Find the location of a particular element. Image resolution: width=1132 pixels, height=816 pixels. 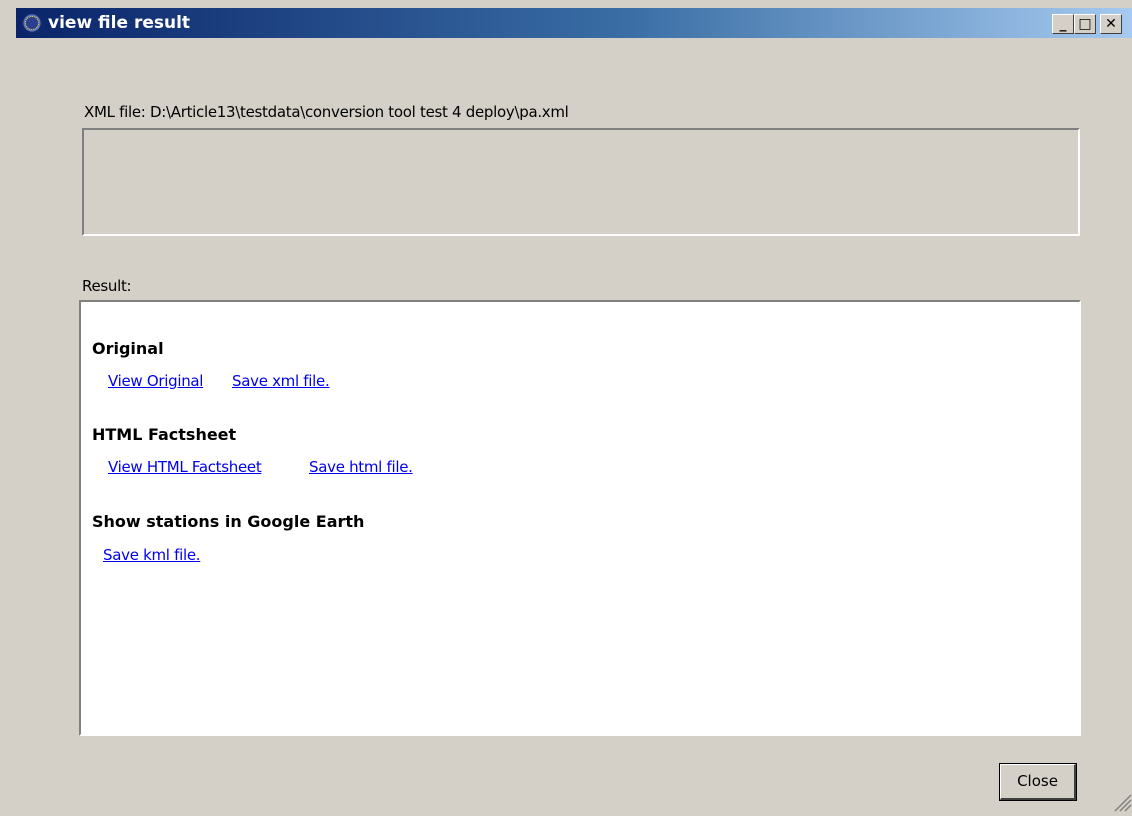

save-xml-link: Save xml file. is located at coordinates (281, 381).